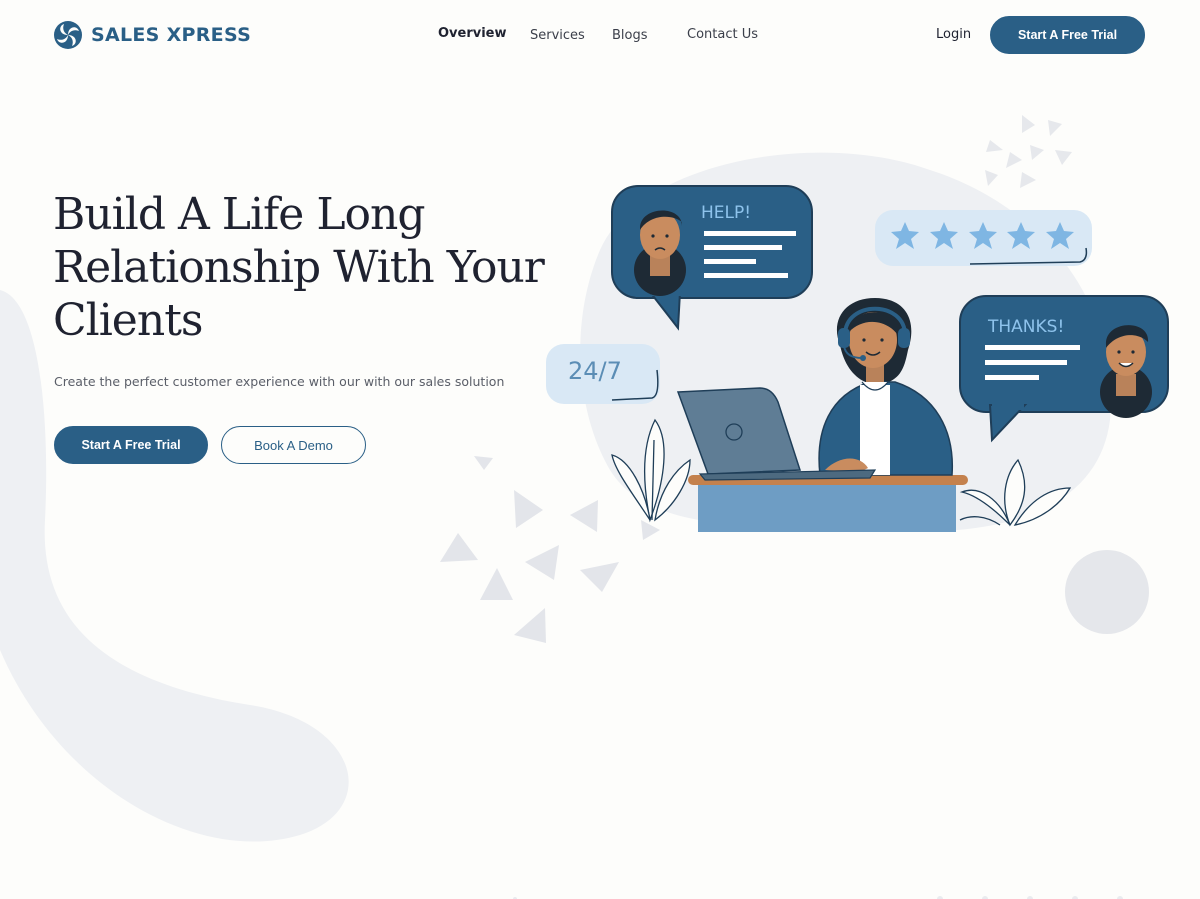  Describe the element at coordinates (953, 34) in the screenshot. I see `login-link: Login` at that location.